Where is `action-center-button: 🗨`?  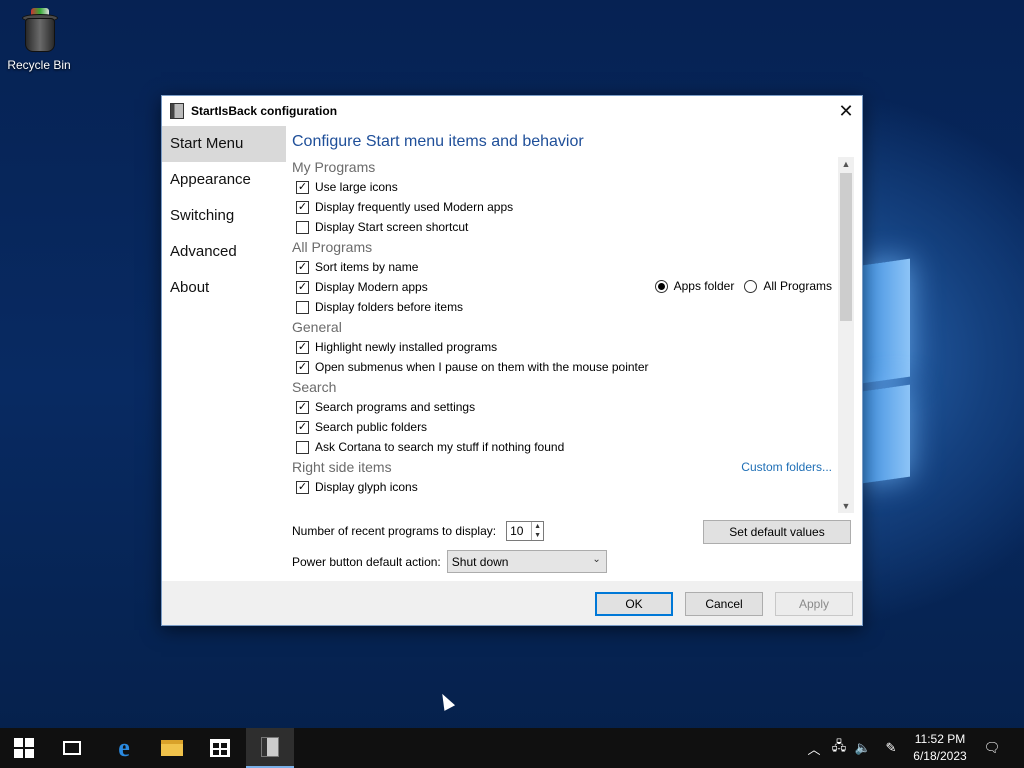 action-center-button: 🗨 is located at coordinates (992, 748).